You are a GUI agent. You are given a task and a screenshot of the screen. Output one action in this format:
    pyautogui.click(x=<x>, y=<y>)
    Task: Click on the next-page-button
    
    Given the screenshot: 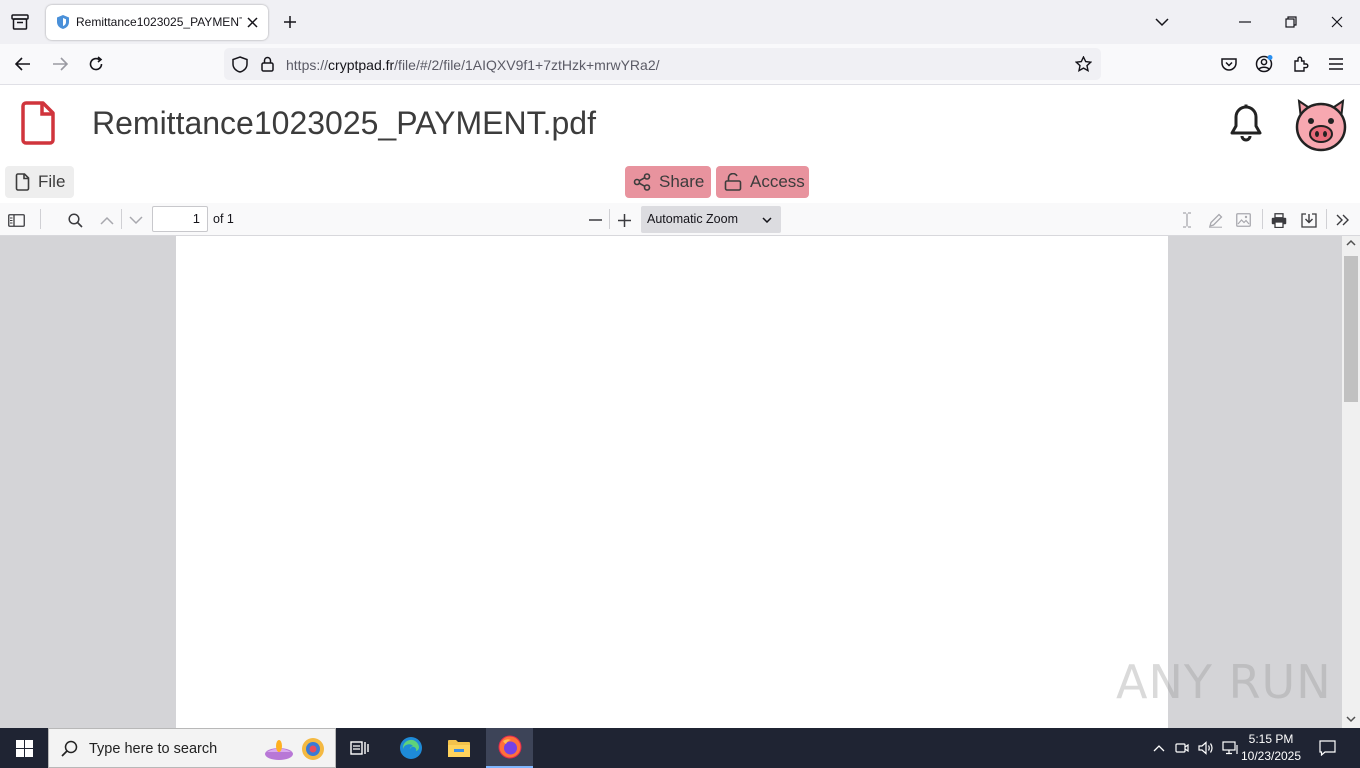 What is the action you would take?
    pyautogui.click(x=136, y=220)
    